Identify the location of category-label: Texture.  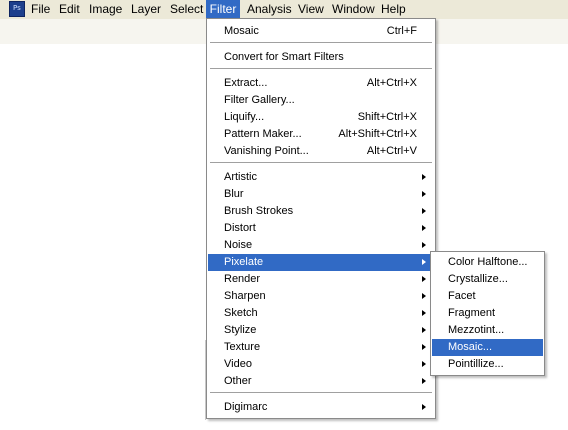
(242, 347).